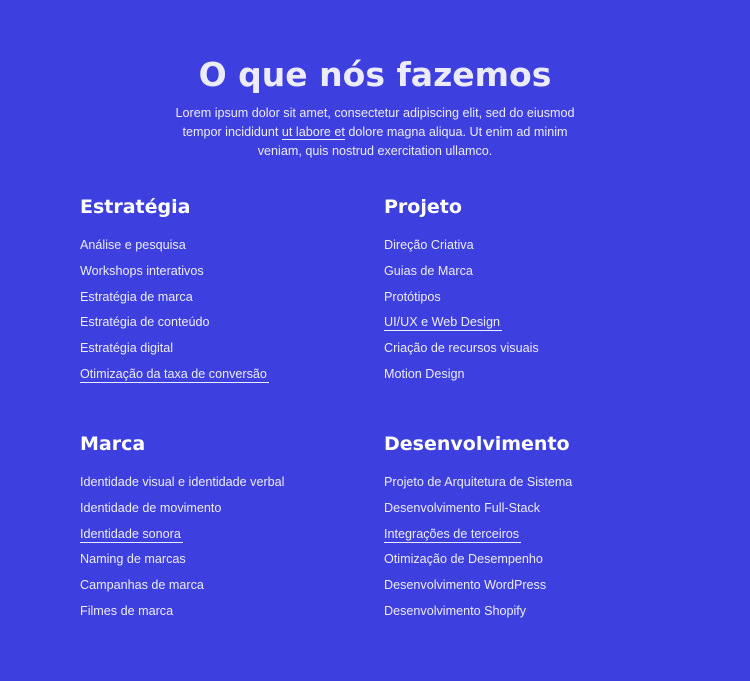 This screenshot has width=750, height=681. Describe the element at coordinates (183, 482) in the screenshot. I see `service-link: Identidade visual e identidade verbal` at that location.